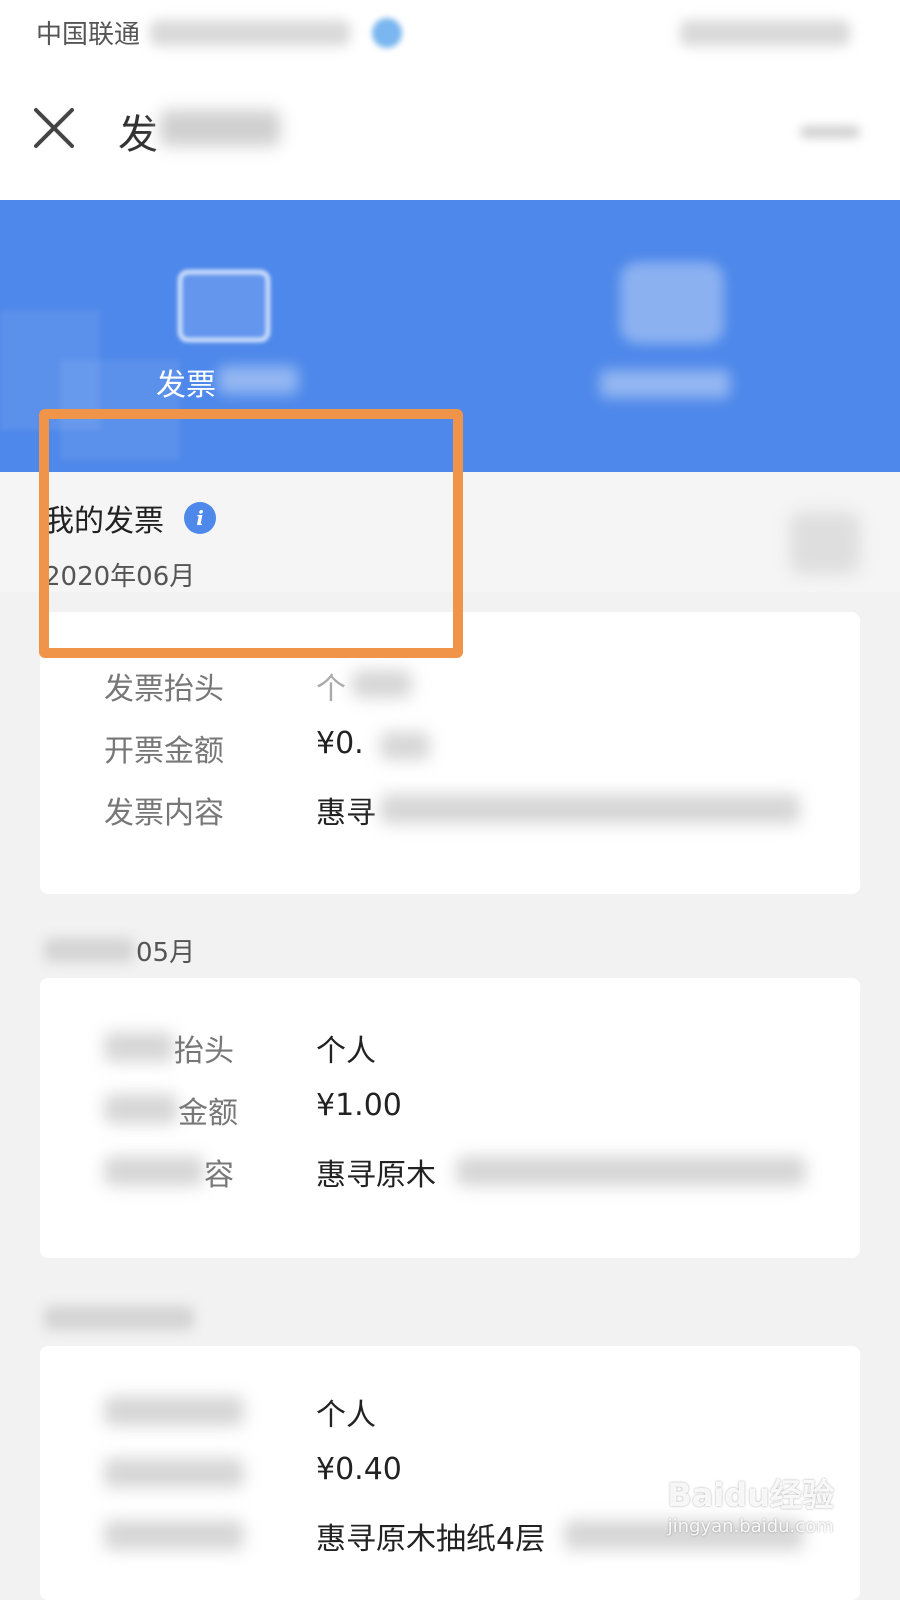 The height and width of the screenshot is (1600, 900). What do you see at coordinates (164, 689) in the screenshot?
I see `field-label: 发票抬头` at bounding box center [164, 689].